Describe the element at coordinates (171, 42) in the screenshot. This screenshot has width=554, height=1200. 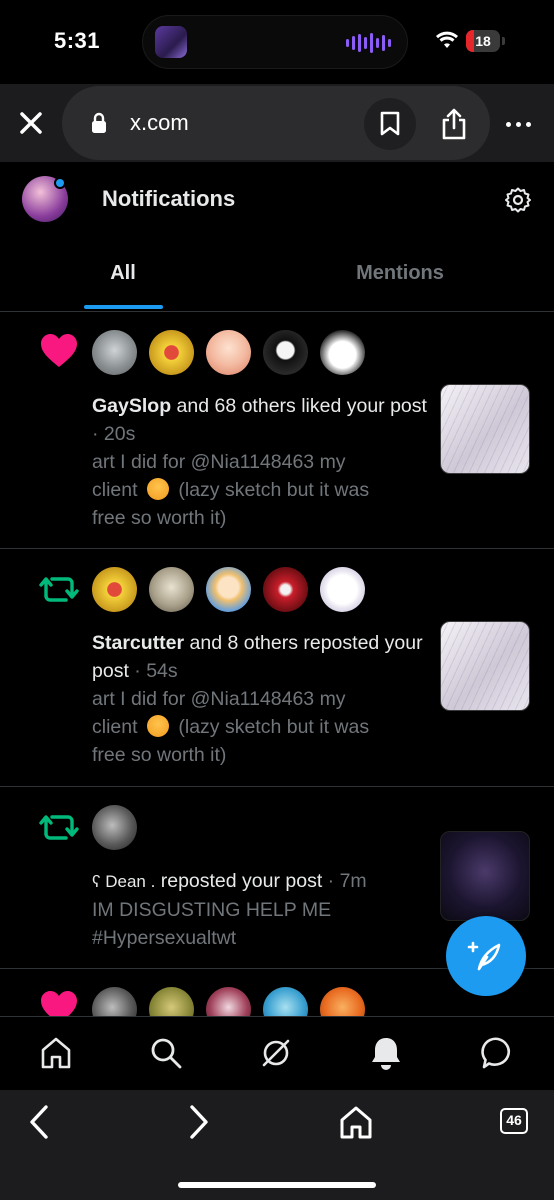
I see `now-playing-app-icon` at that location.